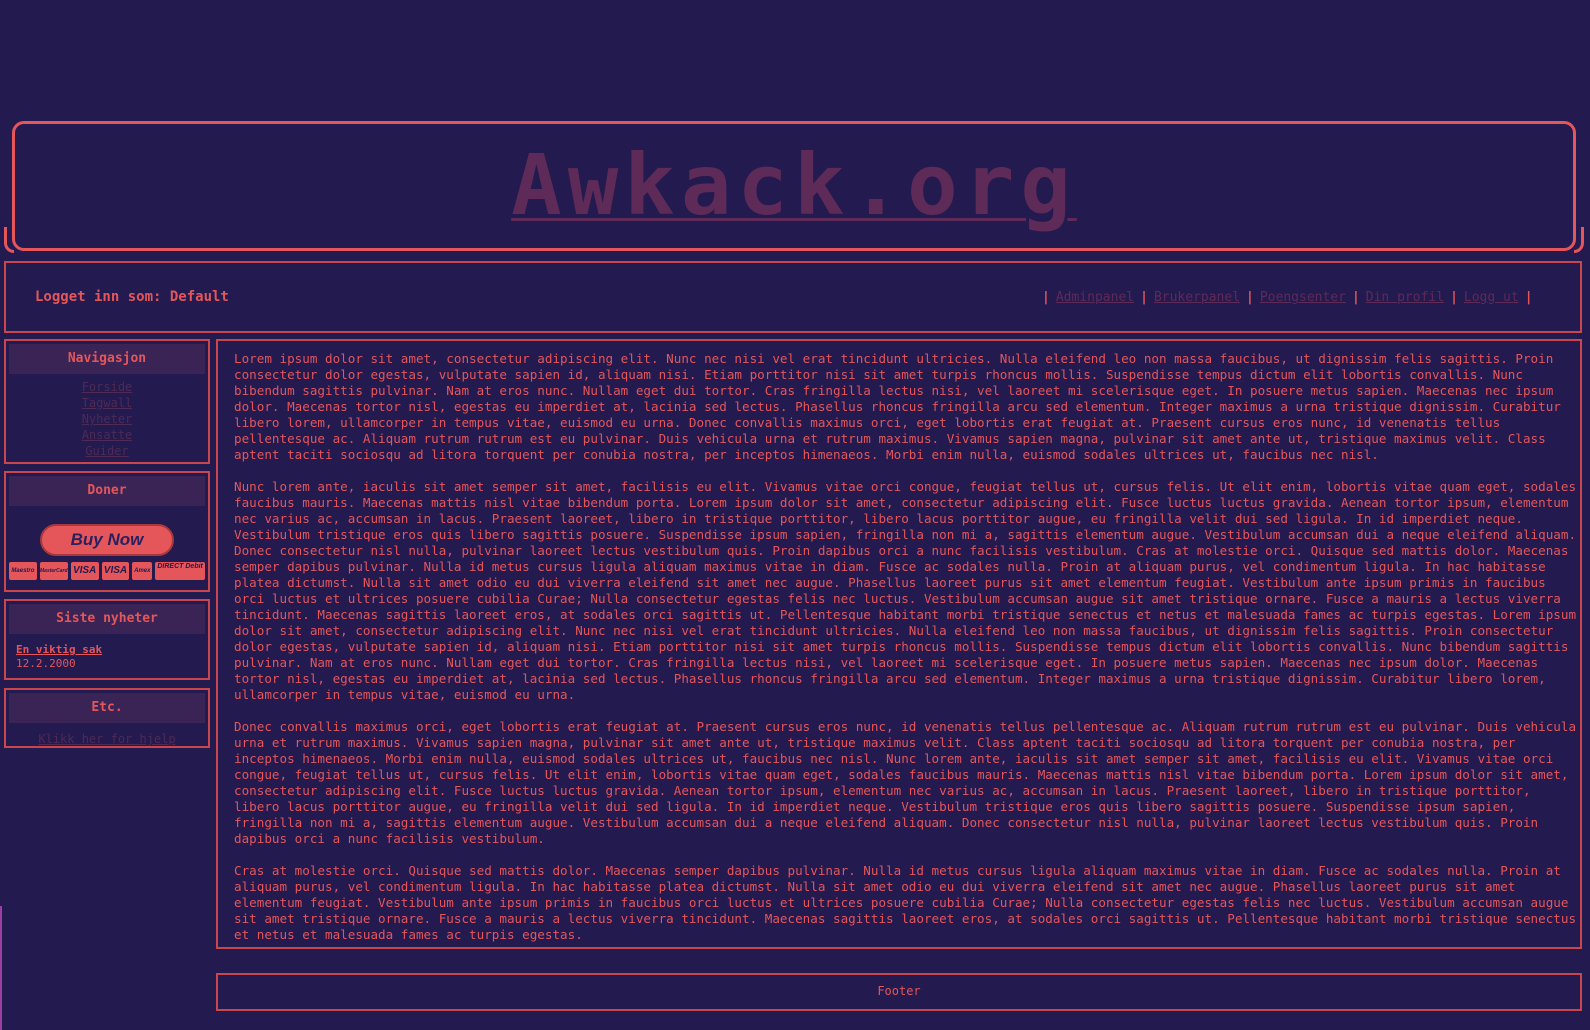  What do you see at coordinates (1, 968) in the screenshot?
I see `left-edge-marker` at bounding box center [1, 968].